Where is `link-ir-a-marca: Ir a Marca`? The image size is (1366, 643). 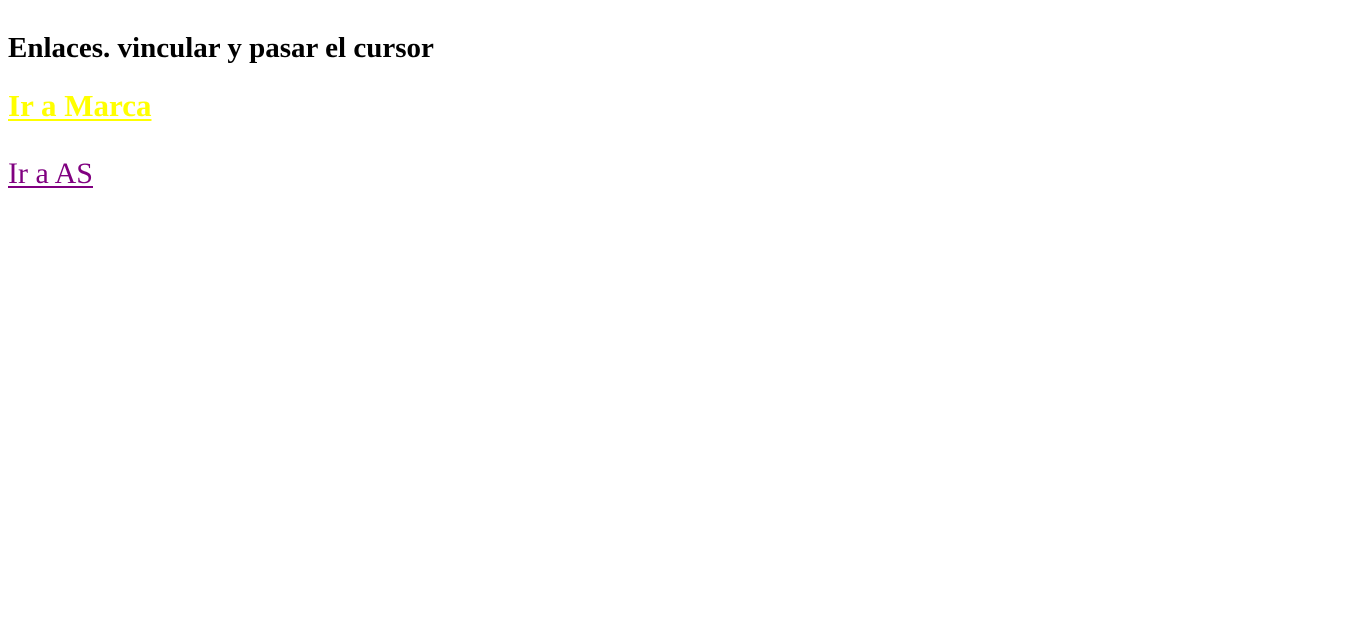
link-ir-a-marca: Ir a Marca is located at coordinates (79, 106).